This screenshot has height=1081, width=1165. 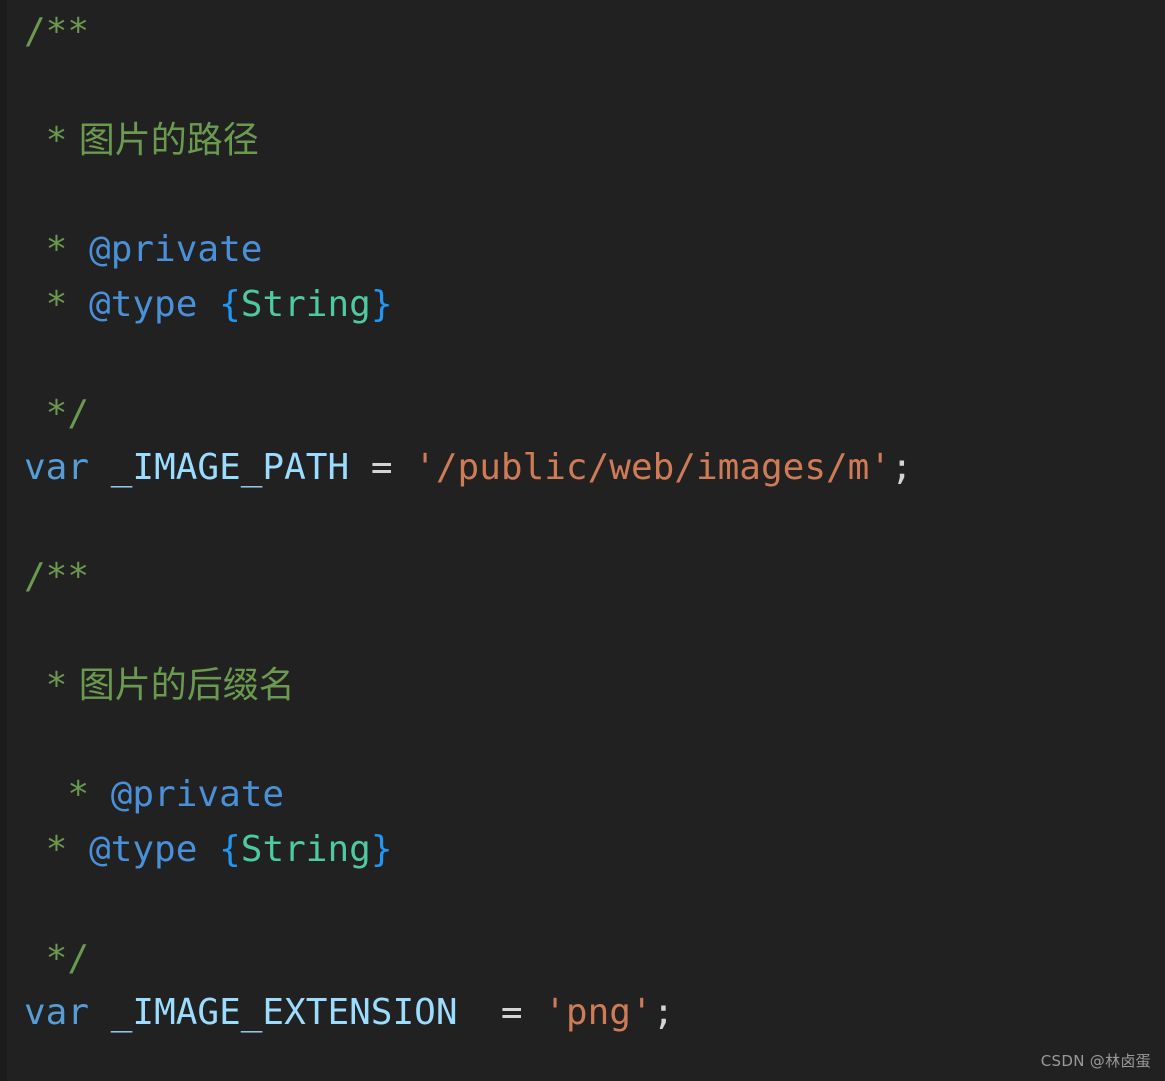 I want to click on comment-description-text: 图片的后缀名, so click(x=181, y=685).